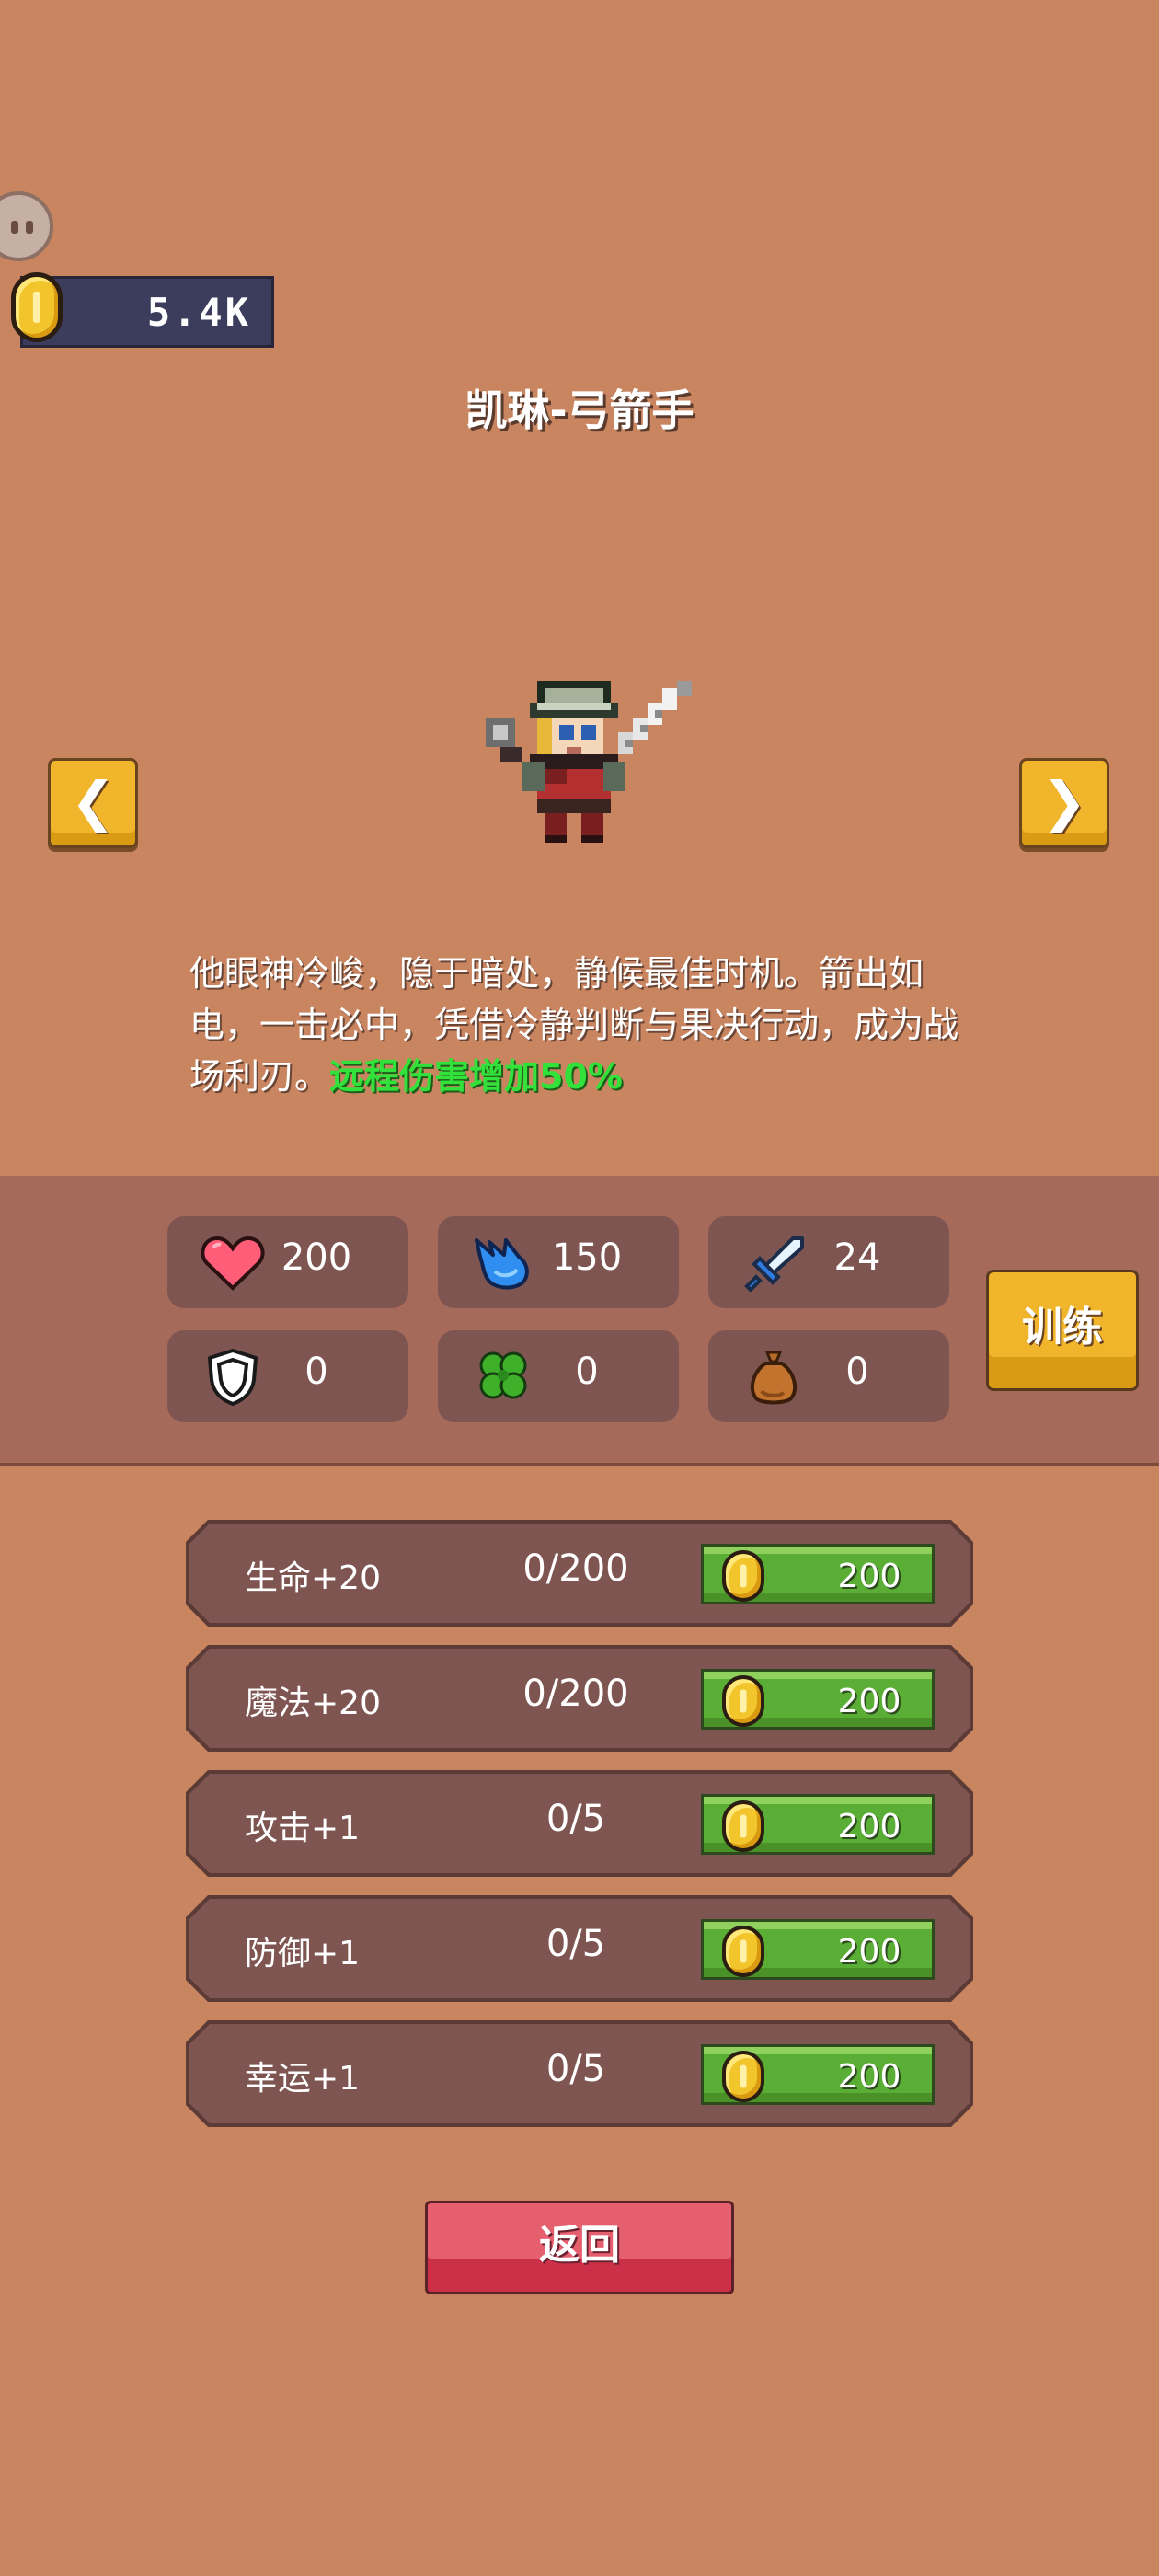 The image size is (1159, 2576). I want to click on pause-button, so click(26, 226).